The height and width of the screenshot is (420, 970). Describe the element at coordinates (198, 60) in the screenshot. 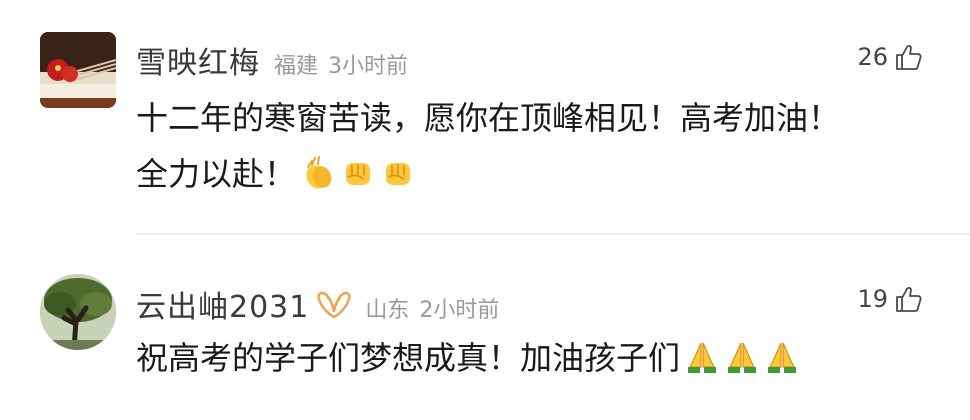

I see `username: 雪映红梅` at that location.